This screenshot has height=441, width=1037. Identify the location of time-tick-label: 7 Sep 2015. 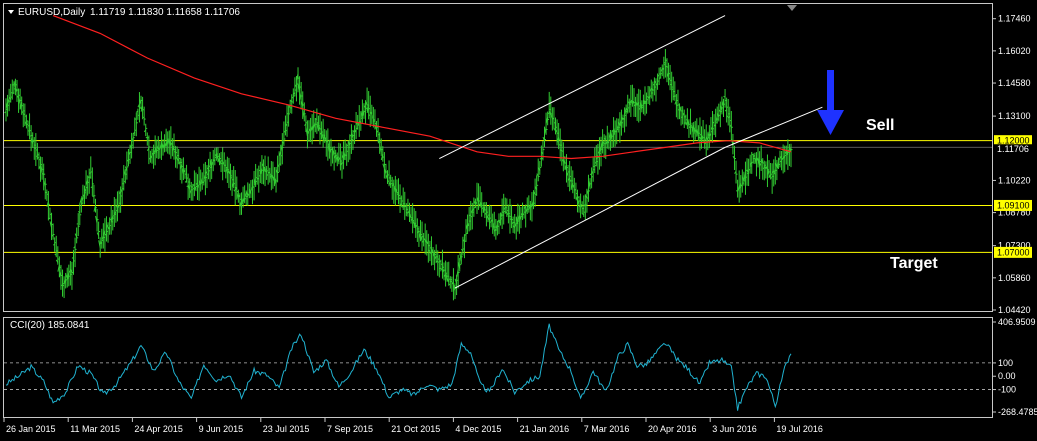
(350, 429).